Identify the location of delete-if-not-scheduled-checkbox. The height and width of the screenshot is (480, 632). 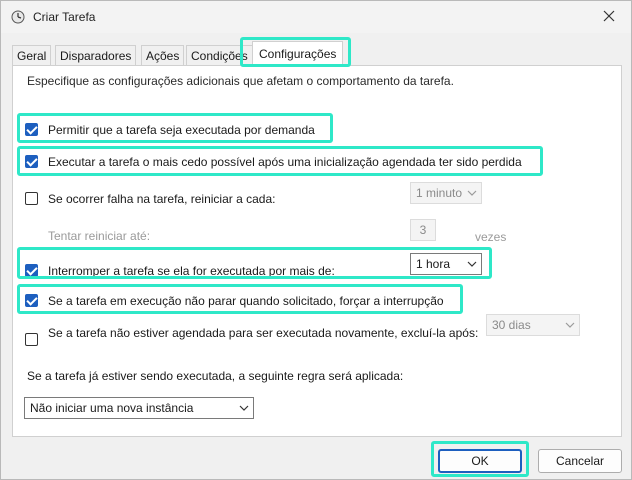
(31, 339).